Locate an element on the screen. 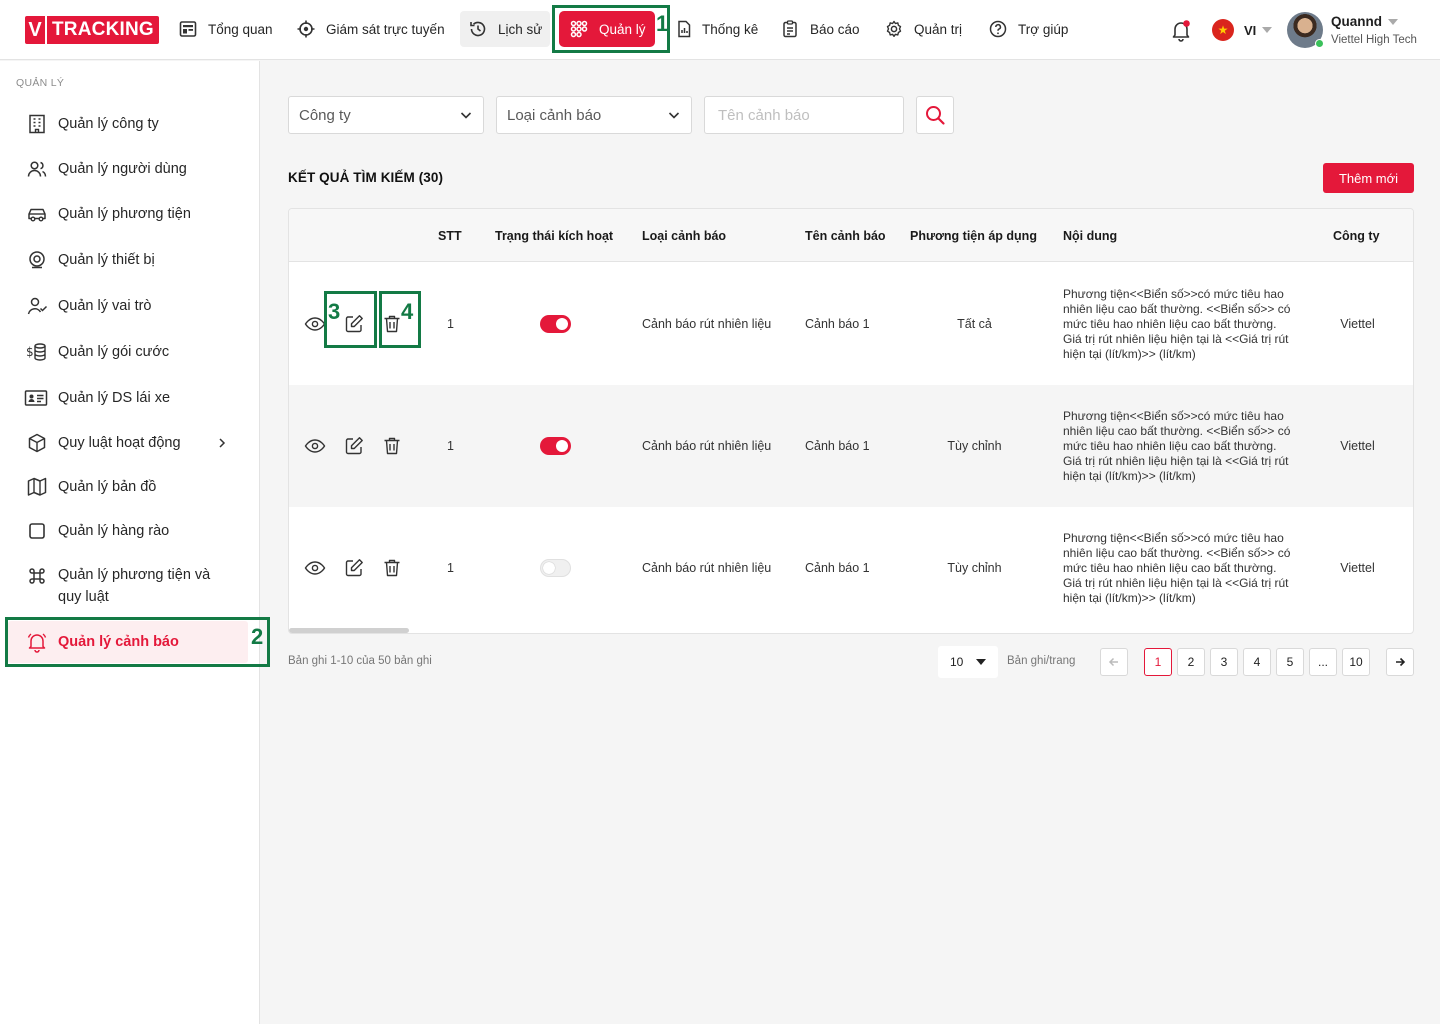  nav-label: Quản trị is located at coordinates (938, 29).